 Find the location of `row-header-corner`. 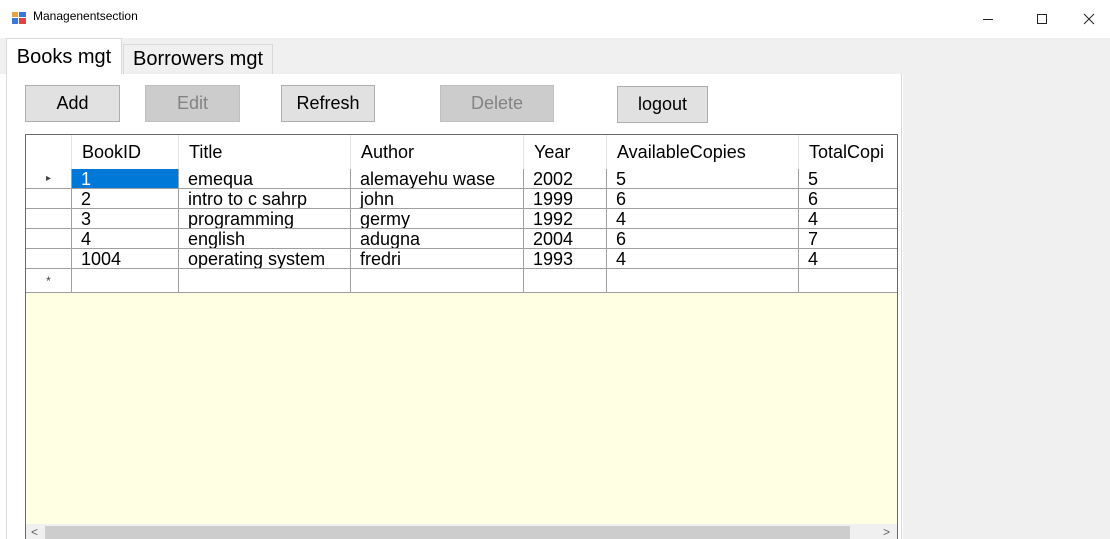

row-header-corner is located at coordinates (49, 152).